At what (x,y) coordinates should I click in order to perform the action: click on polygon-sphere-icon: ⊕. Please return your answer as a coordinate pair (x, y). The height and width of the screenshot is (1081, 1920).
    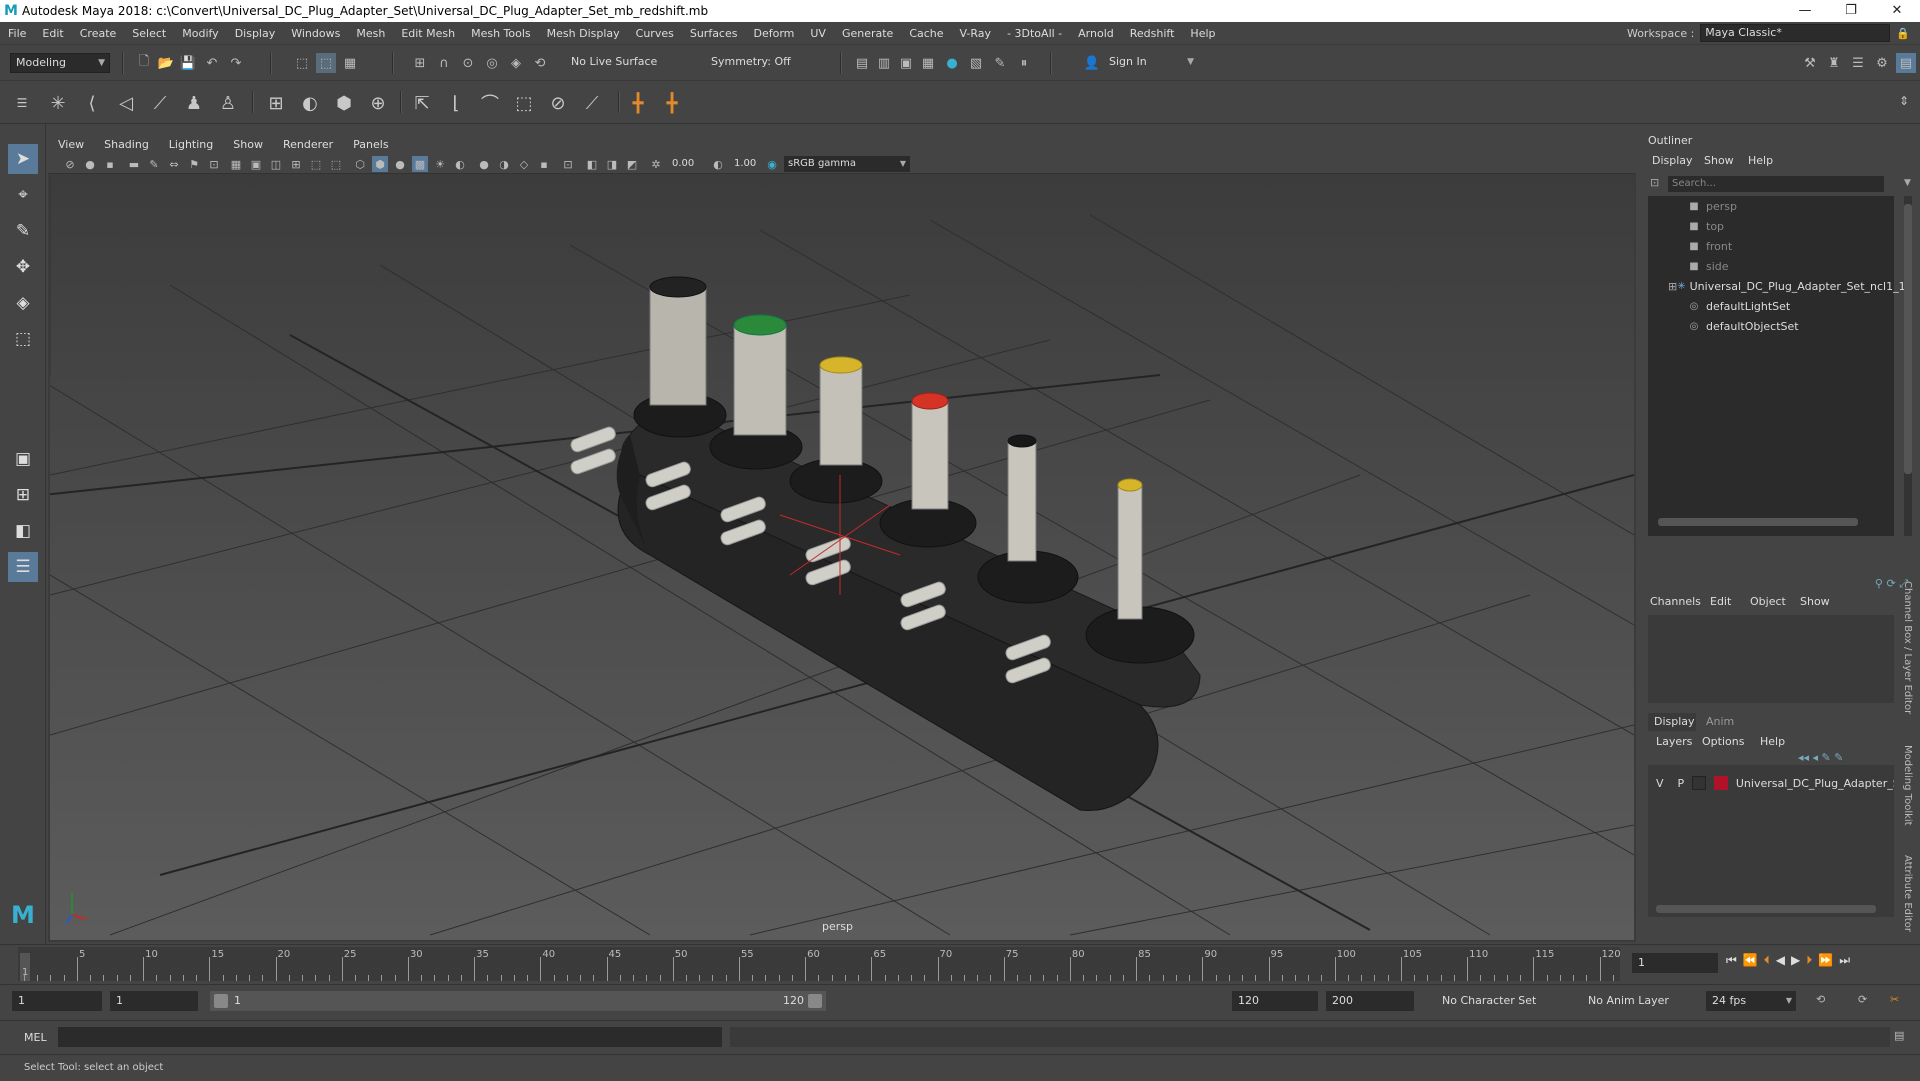
    Looking at the image, I should click on (378, 103).